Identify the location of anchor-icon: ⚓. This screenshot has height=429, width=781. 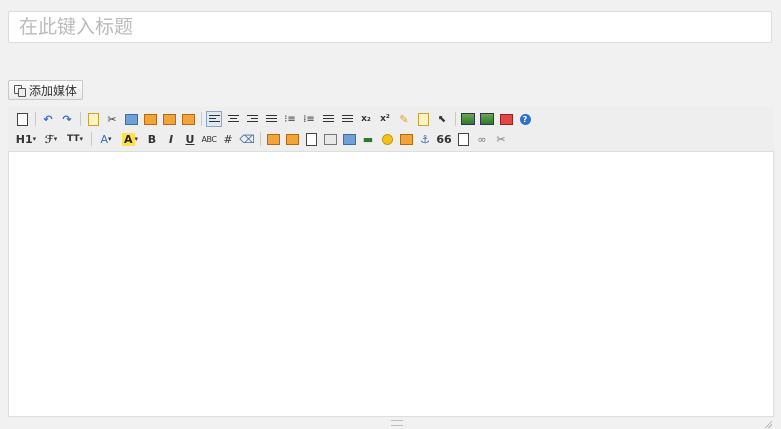
(425, 139).